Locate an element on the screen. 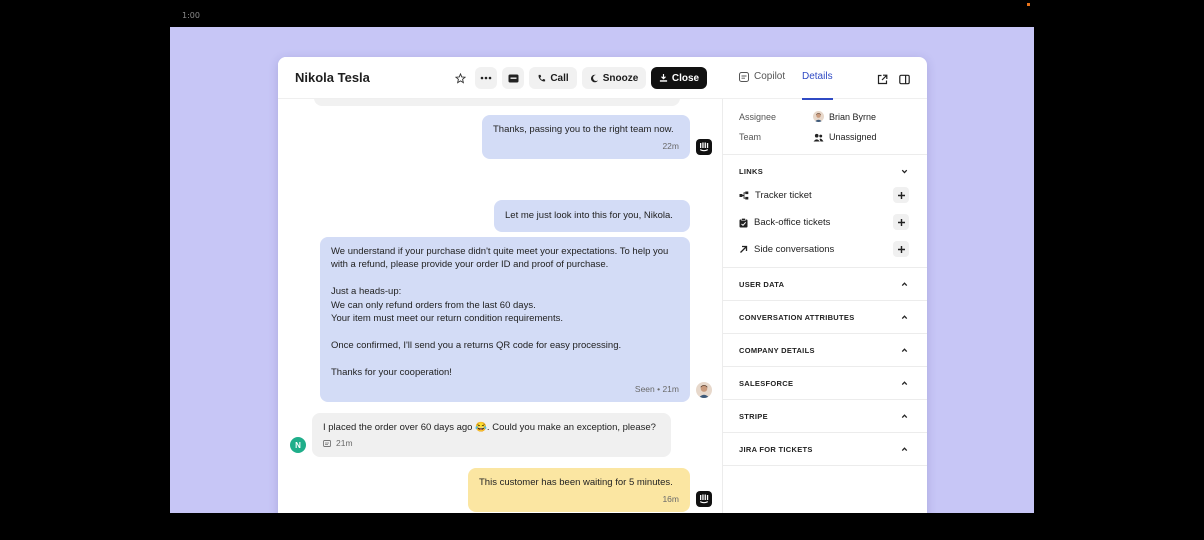 The image size is (1204, 540). star-button is located at coordinates (460, 78).